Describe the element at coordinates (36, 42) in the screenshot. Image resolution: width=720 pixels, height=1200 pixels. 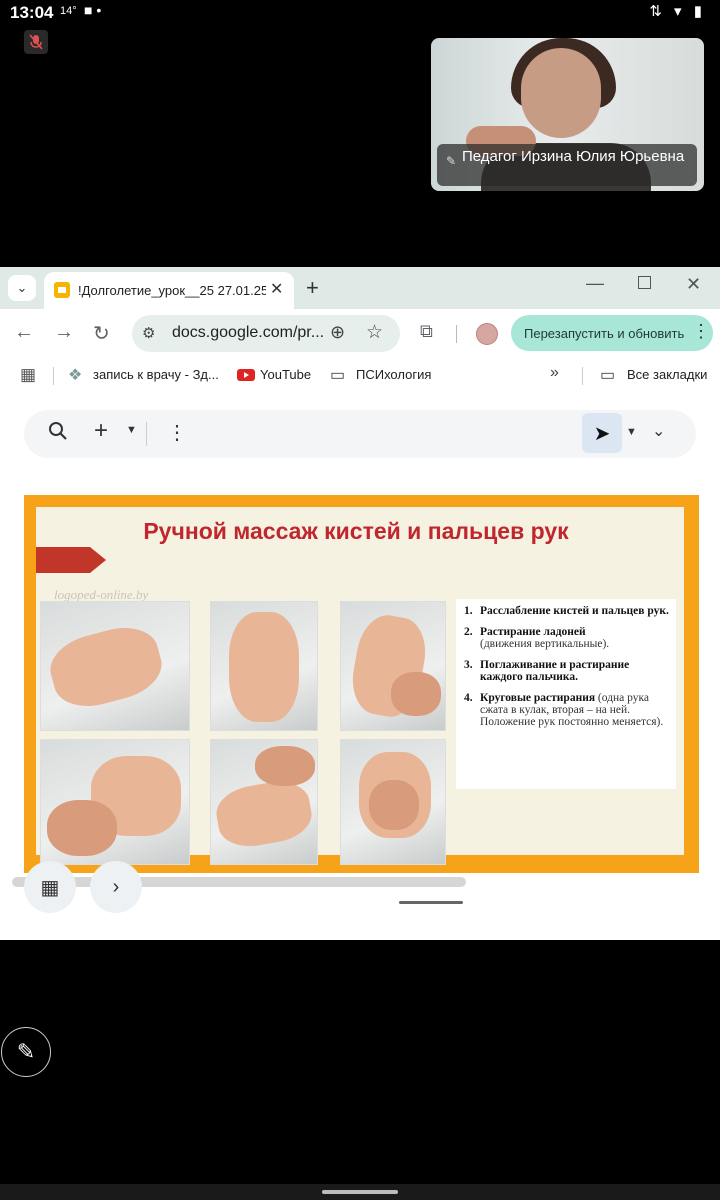
I see `mic-off-icon` at that location.